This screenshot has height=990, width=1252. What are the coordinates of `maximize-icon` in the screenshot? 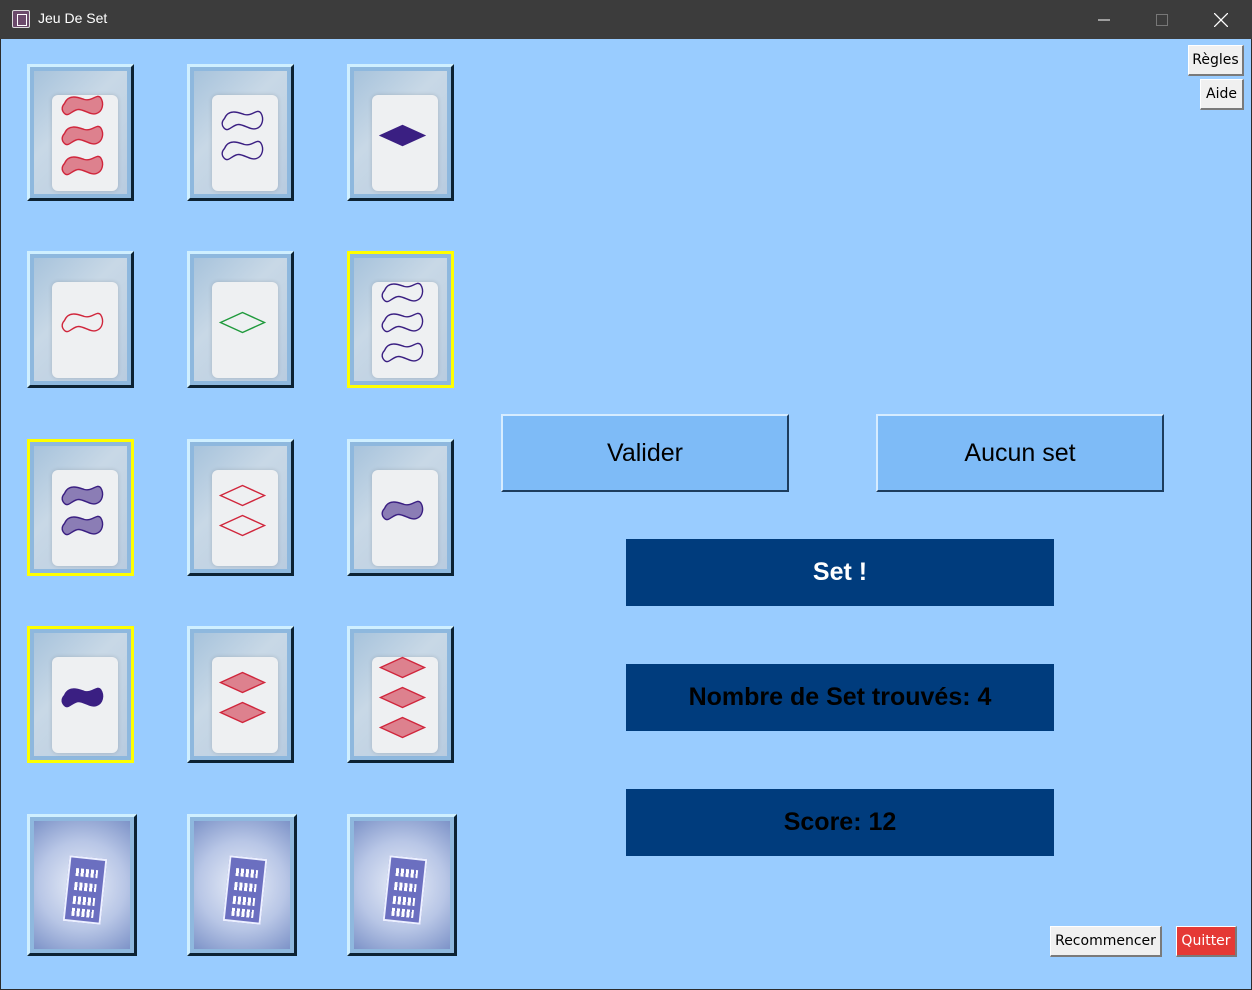 It's located at (1162, 19).